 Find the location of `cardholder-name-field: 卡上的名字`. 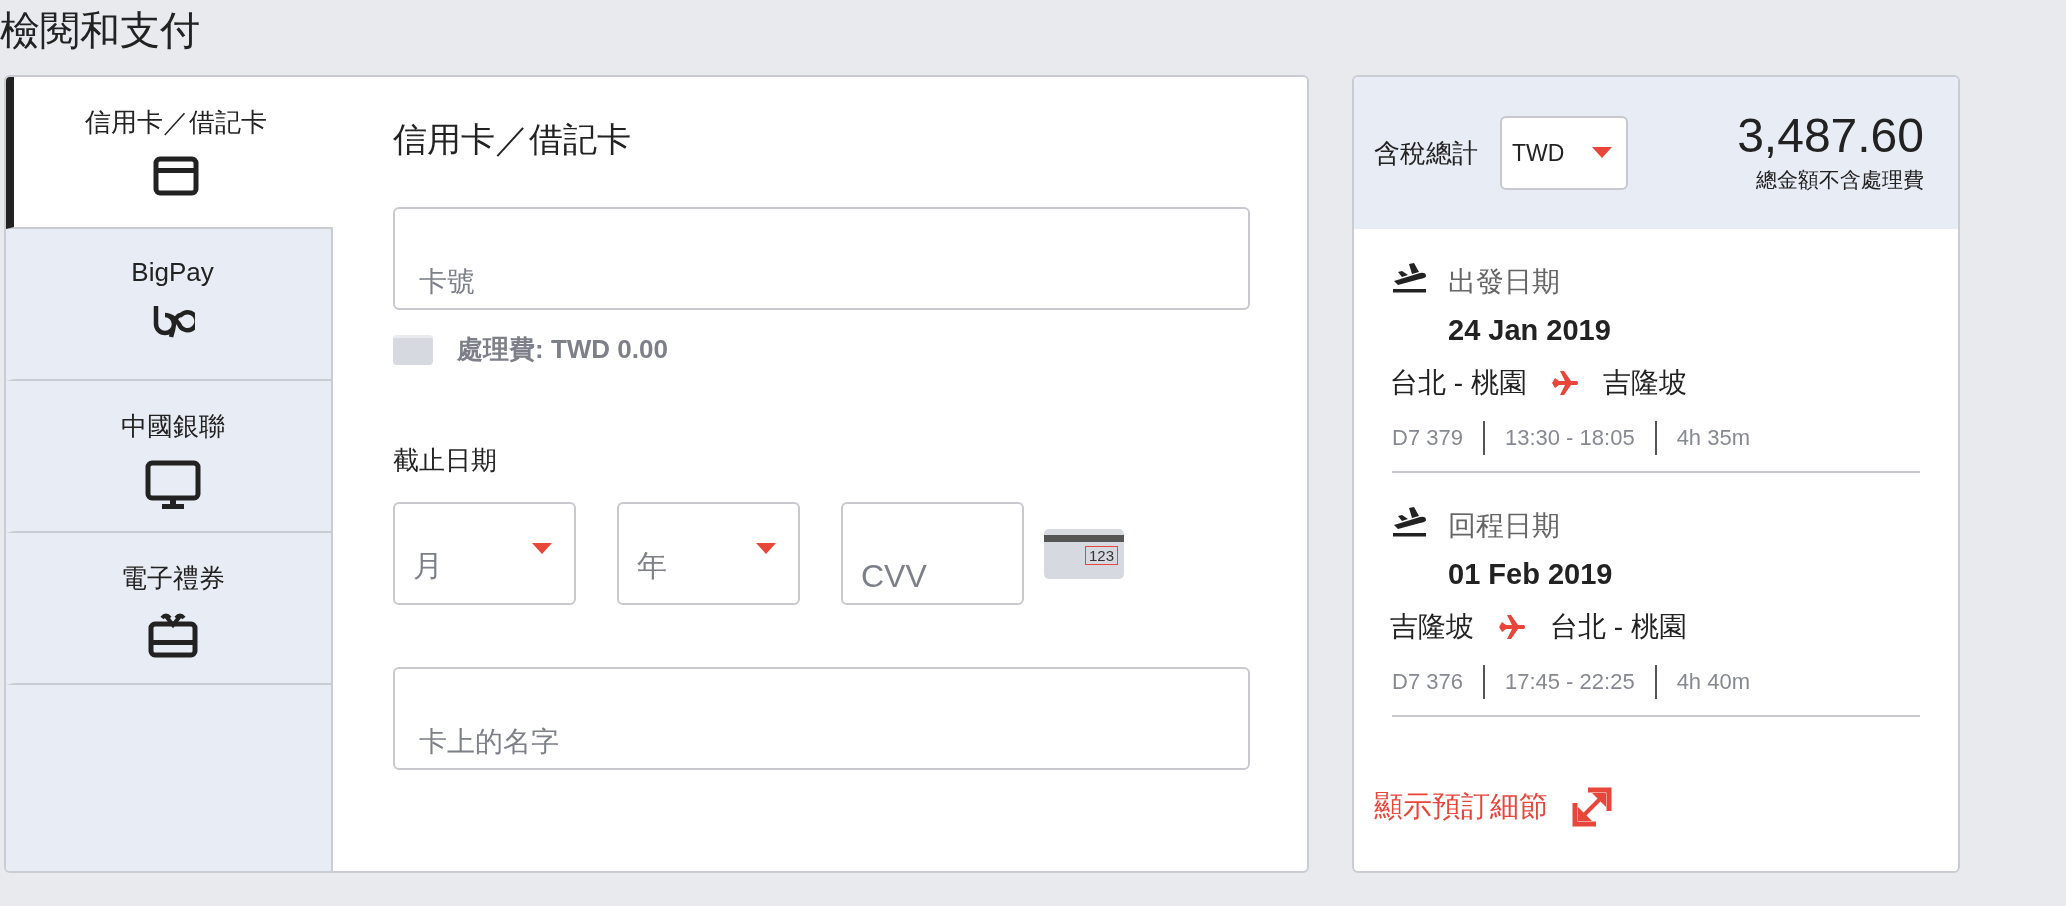

cardholder-name-field: 卡上的名字 is located at coordinates (821, 718).